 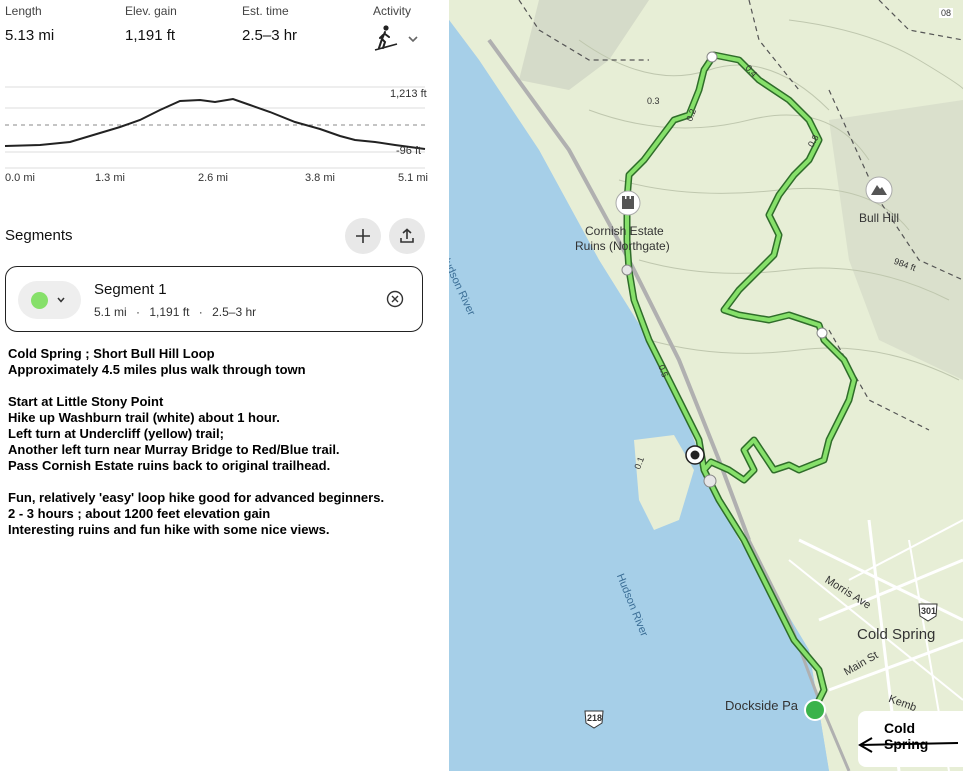 What do you see at coordinates (320, 178) in the screenshot?
I see `x-tick-label: 3.8 mi` at bounding box center [320, 178].